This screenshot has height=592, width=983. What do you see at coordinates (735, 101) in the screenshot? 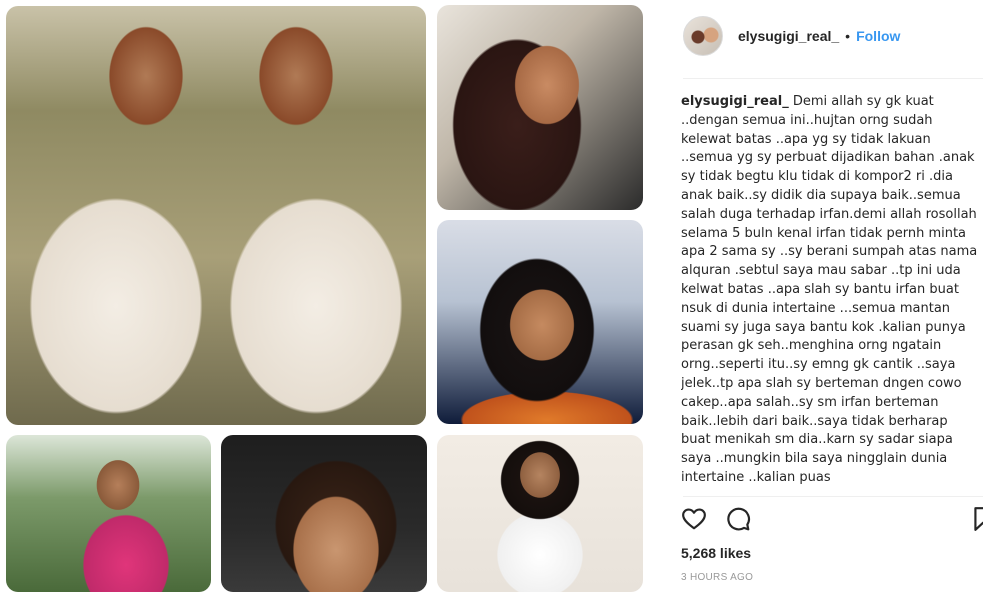
I see `caption-username: elysugigi_real_` at bounding box center [735, 101].